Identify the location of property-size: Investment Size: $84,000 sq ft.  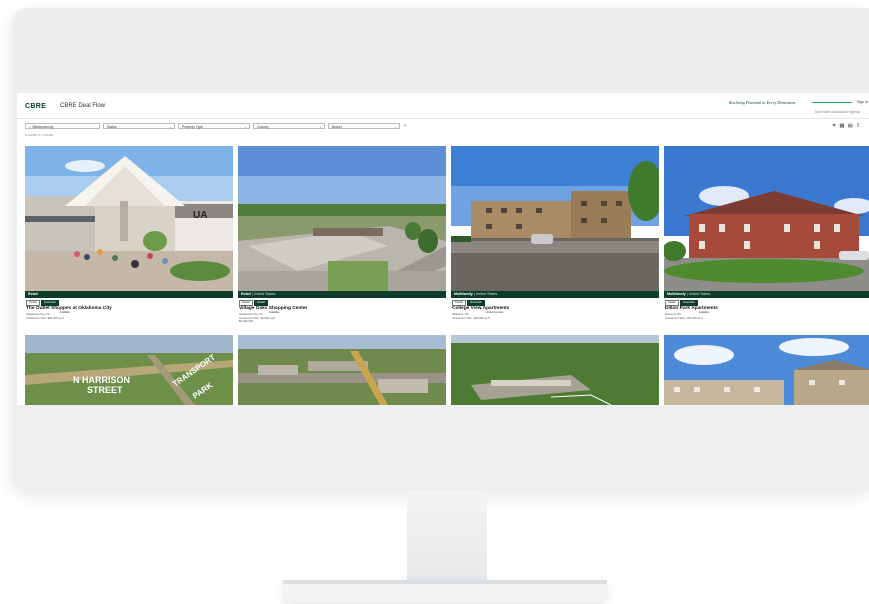
(45, 317).